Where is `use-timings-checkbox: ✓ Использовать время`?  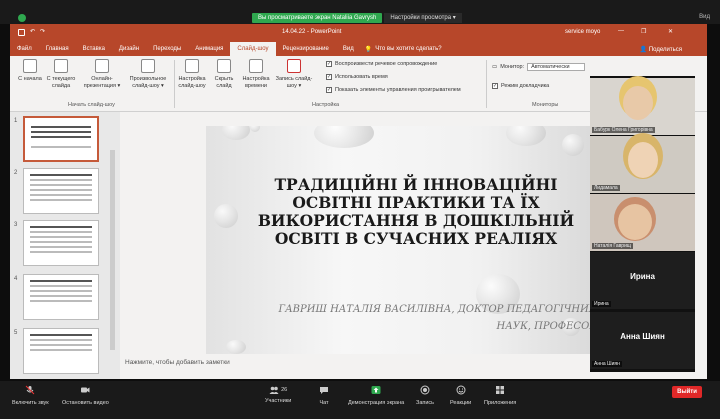
use-timings-checkbox: ✓ Использовать время is located at coordinates (357, 77).